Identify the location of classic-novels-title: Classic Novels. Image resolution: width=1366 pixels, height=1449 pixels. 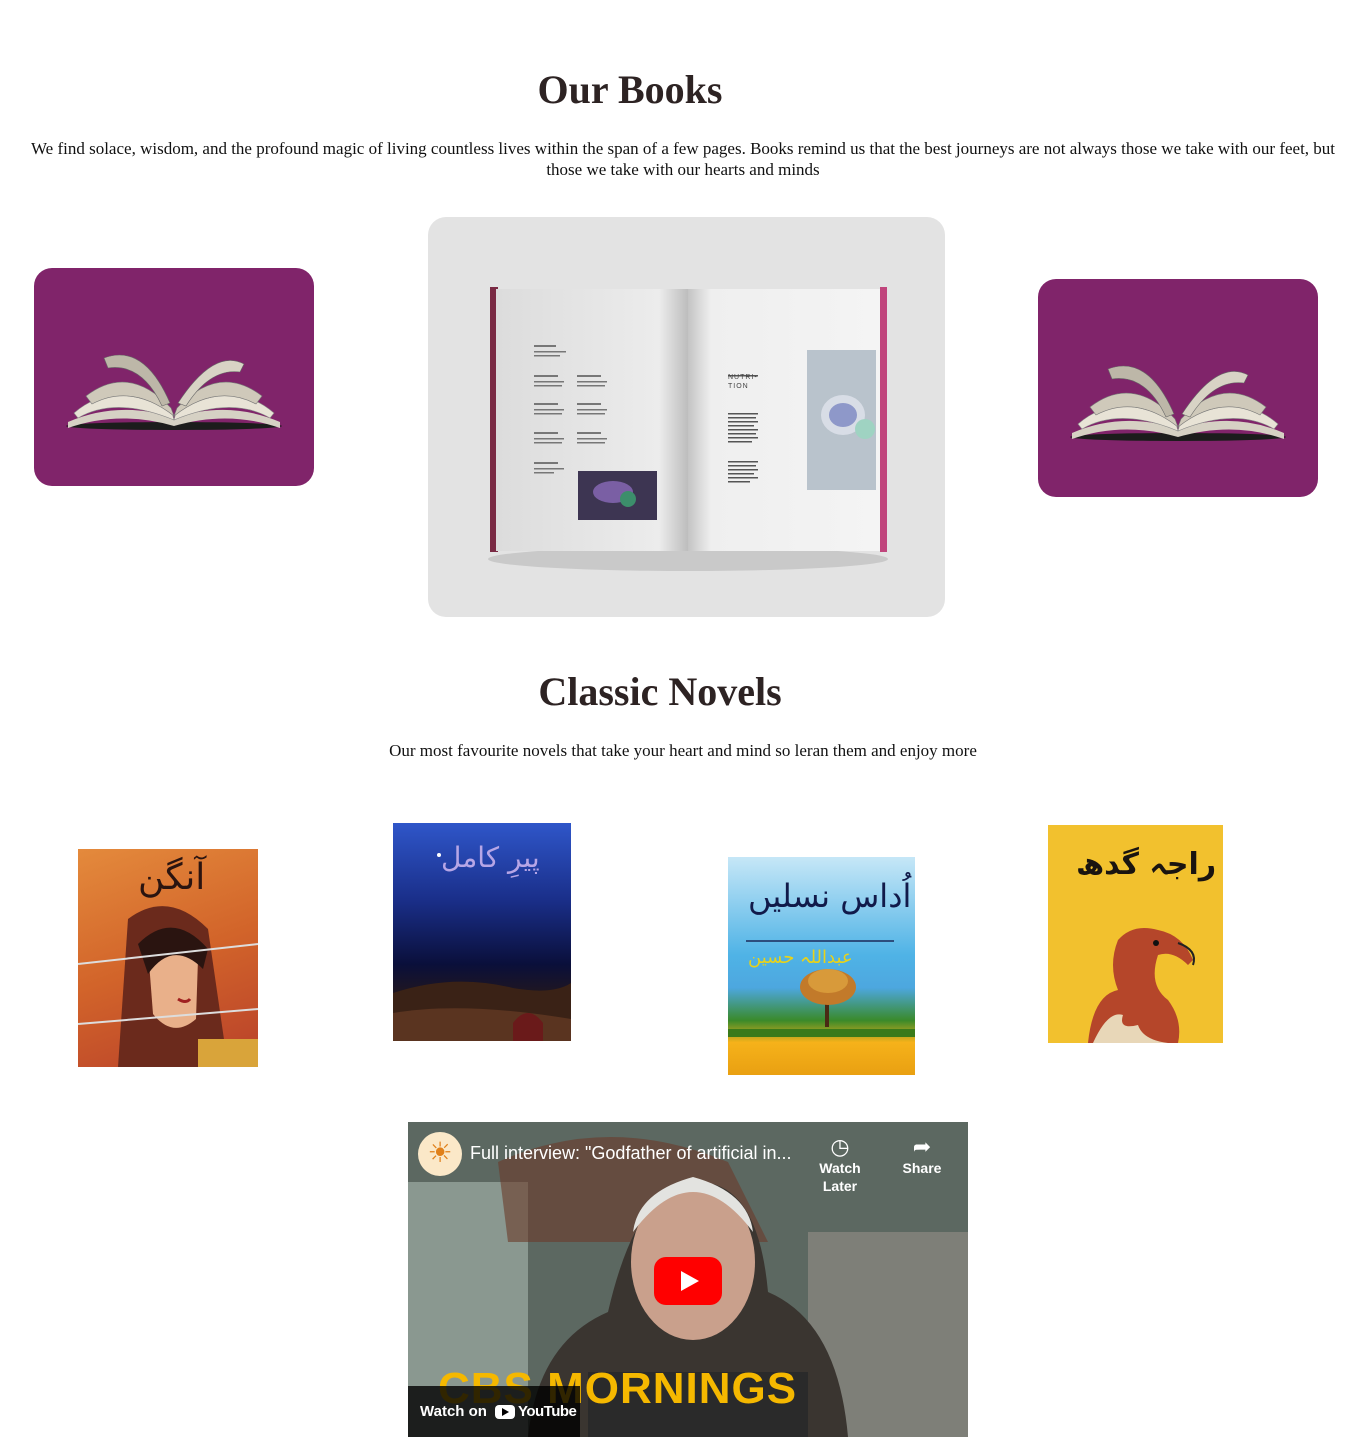
(660, 691).